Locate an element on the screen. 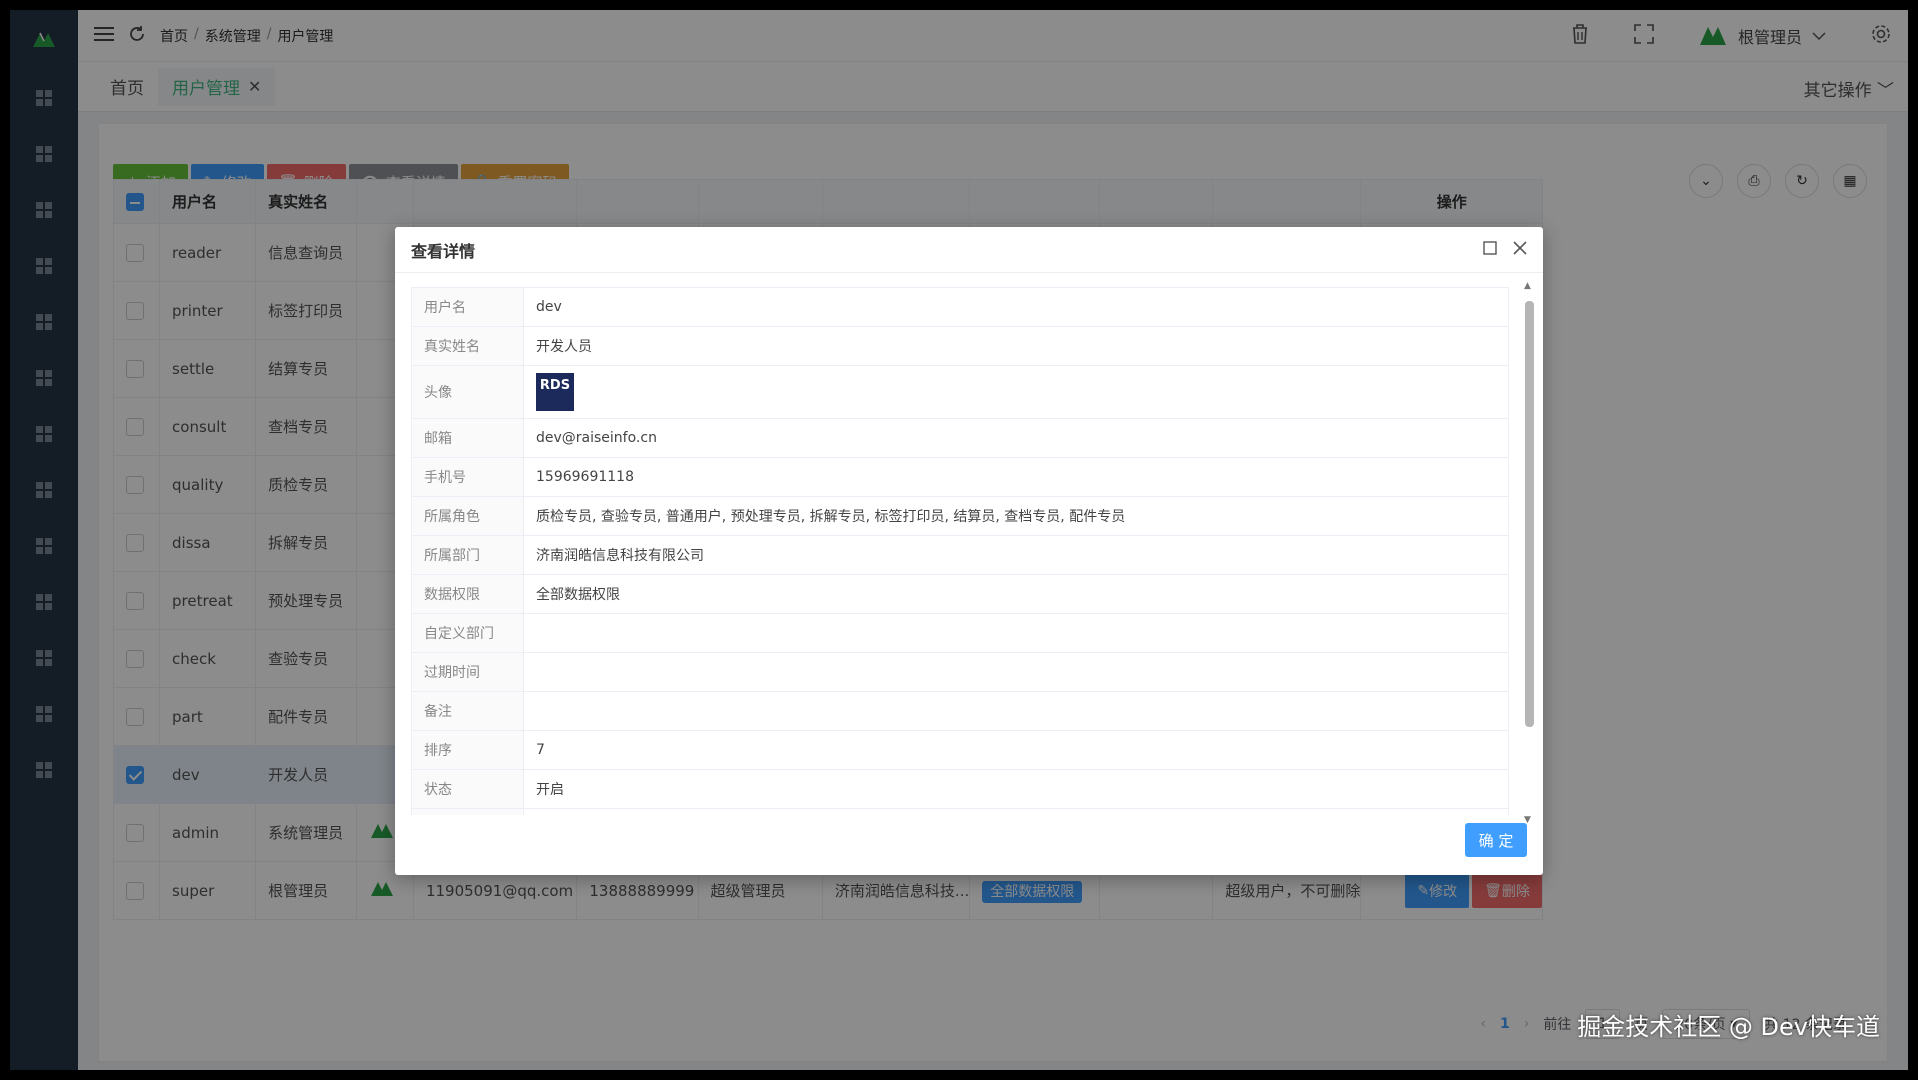 The height and width of the screenshot is (1080, 1918). watermark: 掘金技术社区 @ Dev快车道 is located at coordinates (1728, 1027).